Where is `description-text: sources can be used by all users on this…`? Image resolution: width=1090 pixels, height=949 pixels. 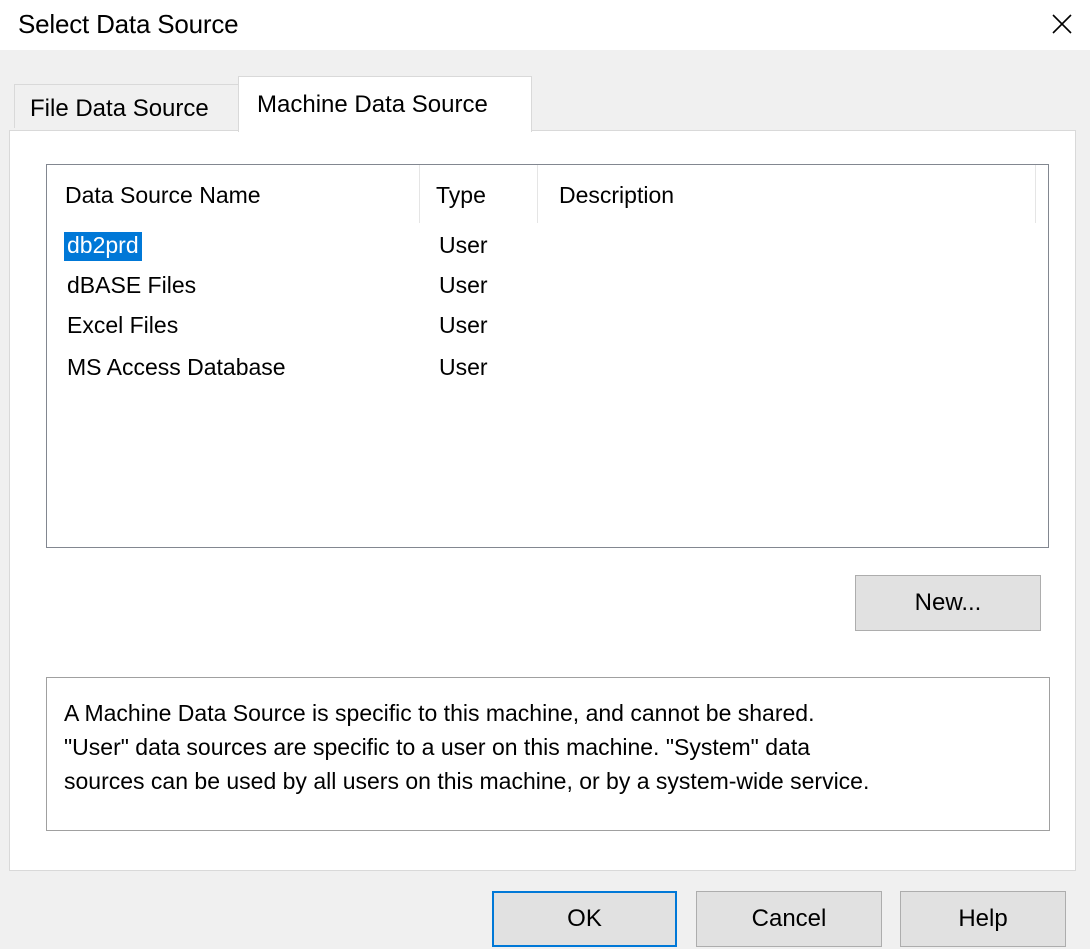 description-text: sources can be used by all users on this… is located at coordinates (467, 781).